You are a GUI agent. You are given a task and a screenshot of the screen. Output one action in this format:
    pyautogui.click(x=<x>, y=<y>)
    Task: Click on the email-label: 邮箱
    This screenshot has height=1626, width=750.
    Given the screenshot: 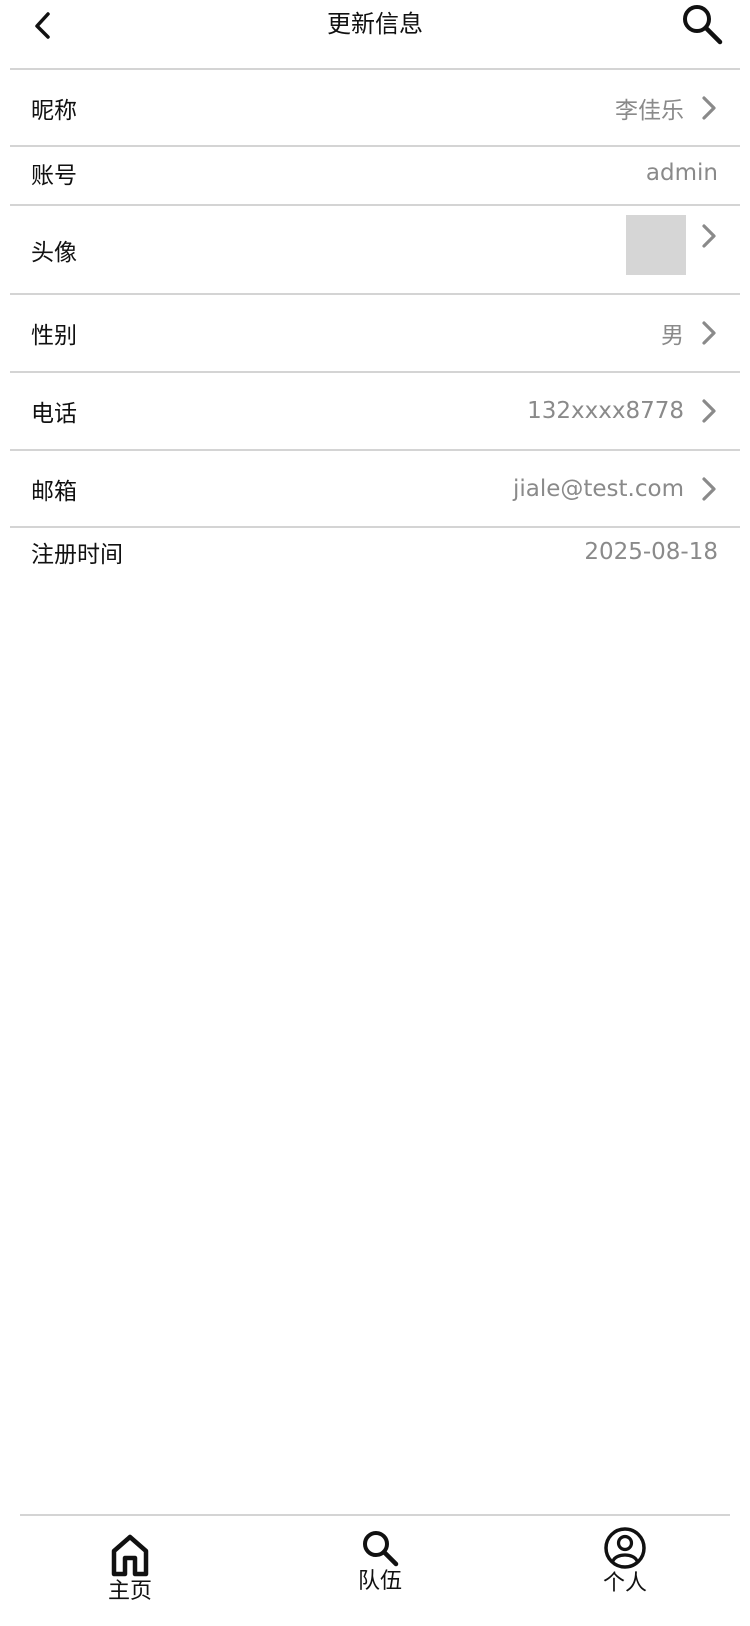 What is the action you would take?
    pyautogui.click(x=54, y=491)
    